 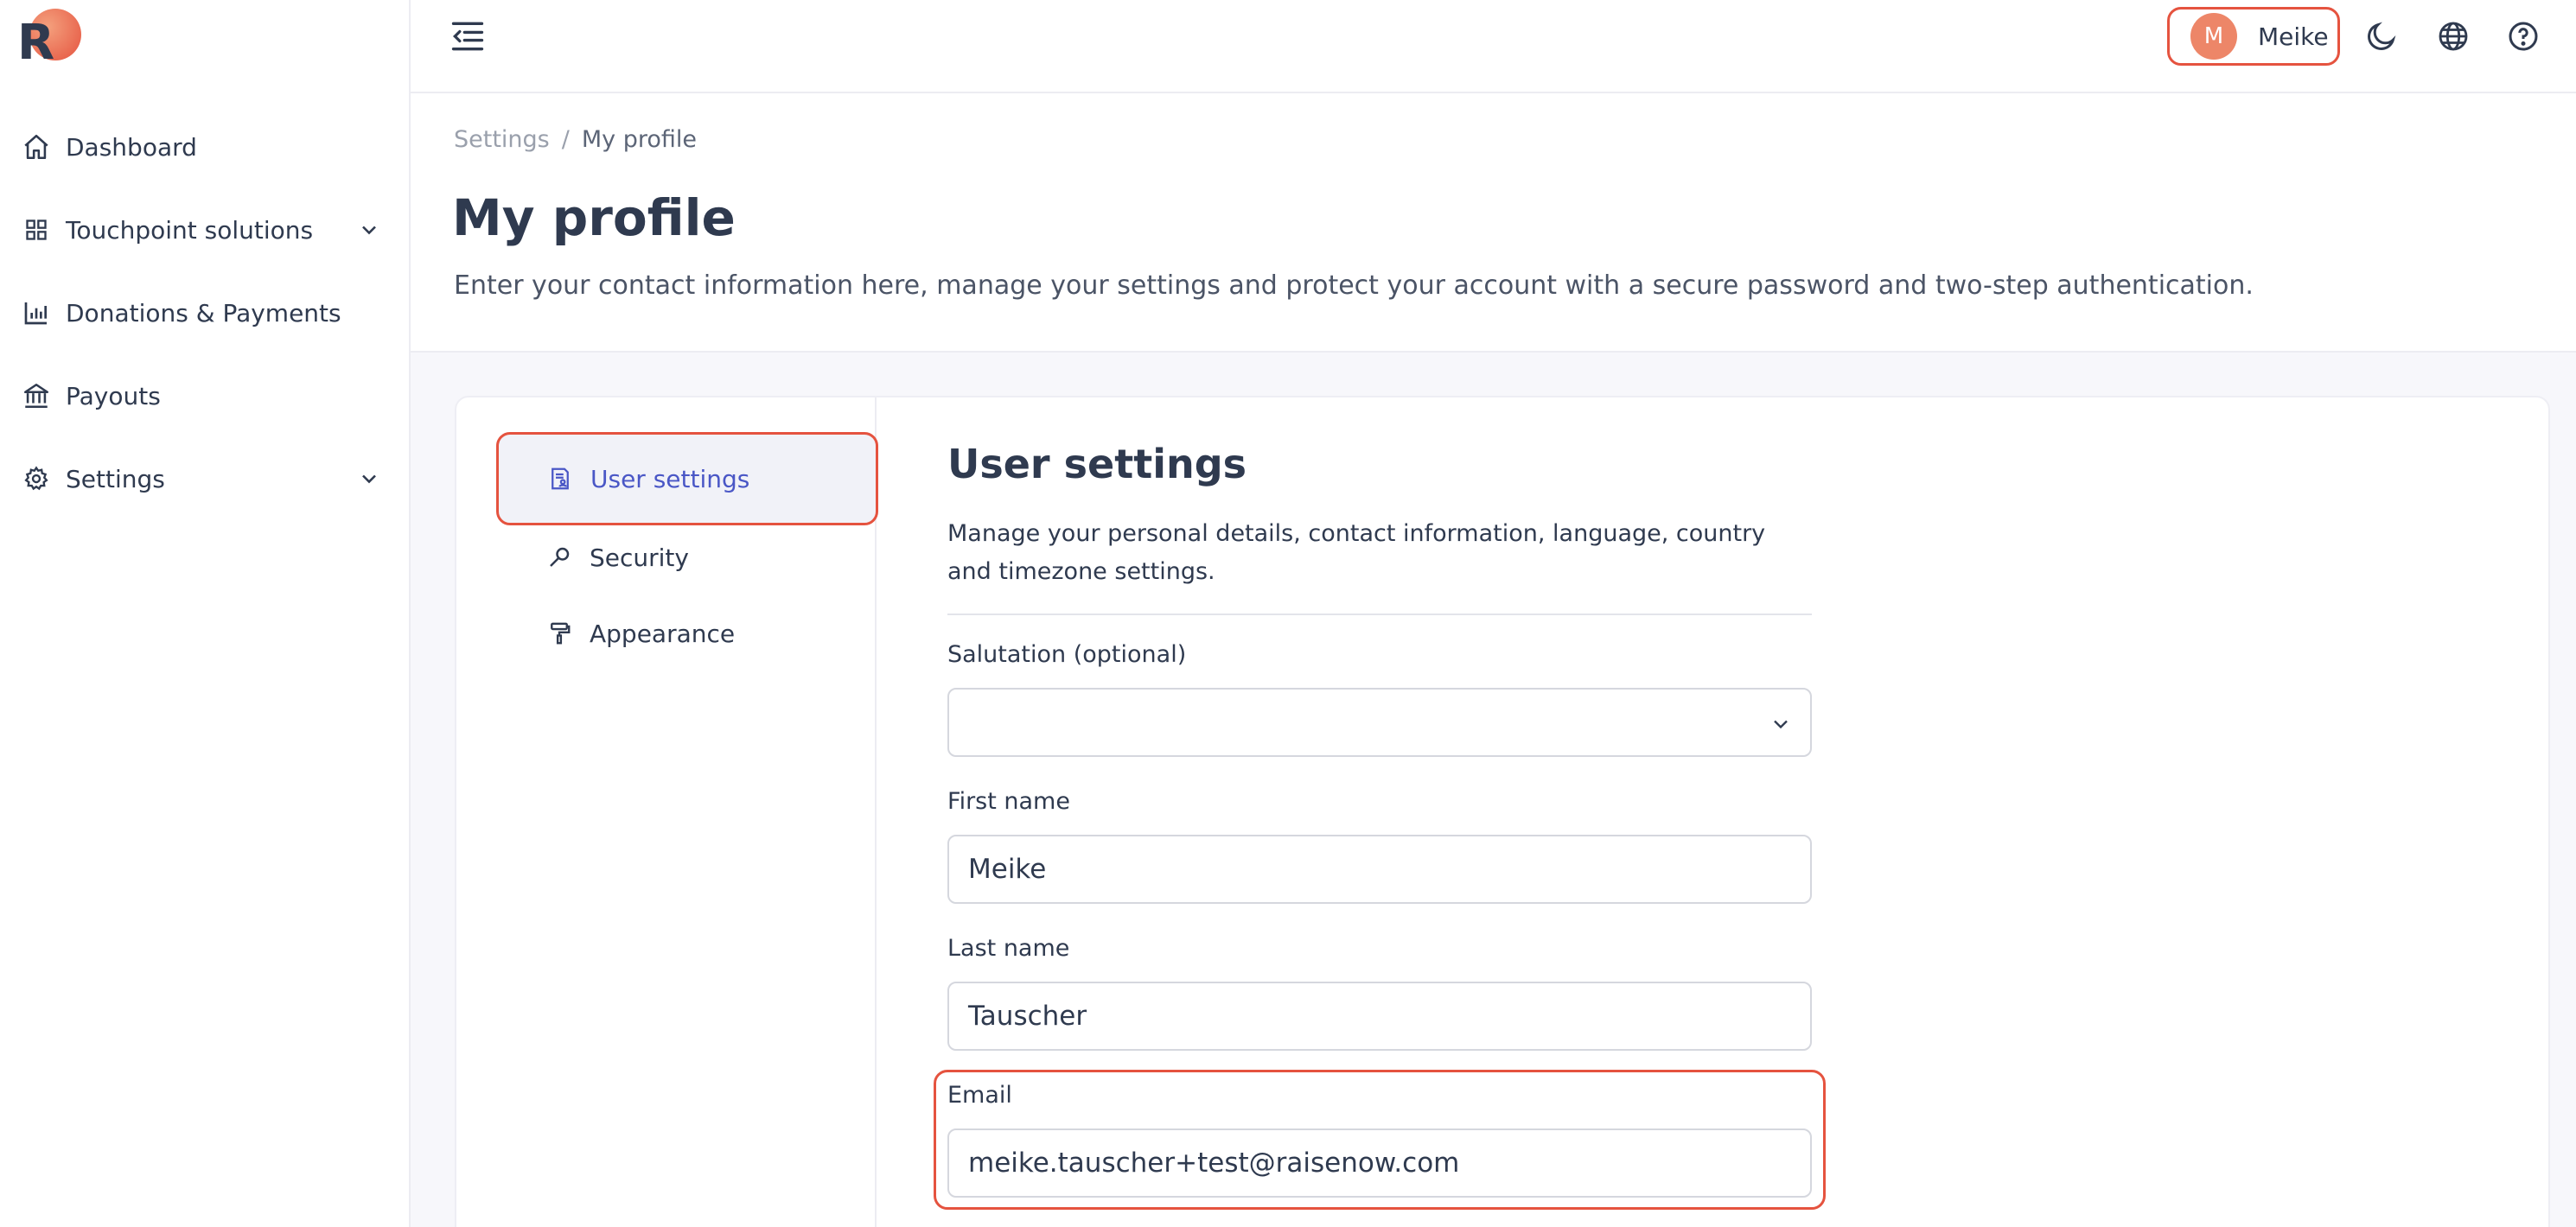 What do you see at coordinates (2253, 36) in the screenshot?
I see `user-menu-button: M Meike` at bounding box center [2253, 36].